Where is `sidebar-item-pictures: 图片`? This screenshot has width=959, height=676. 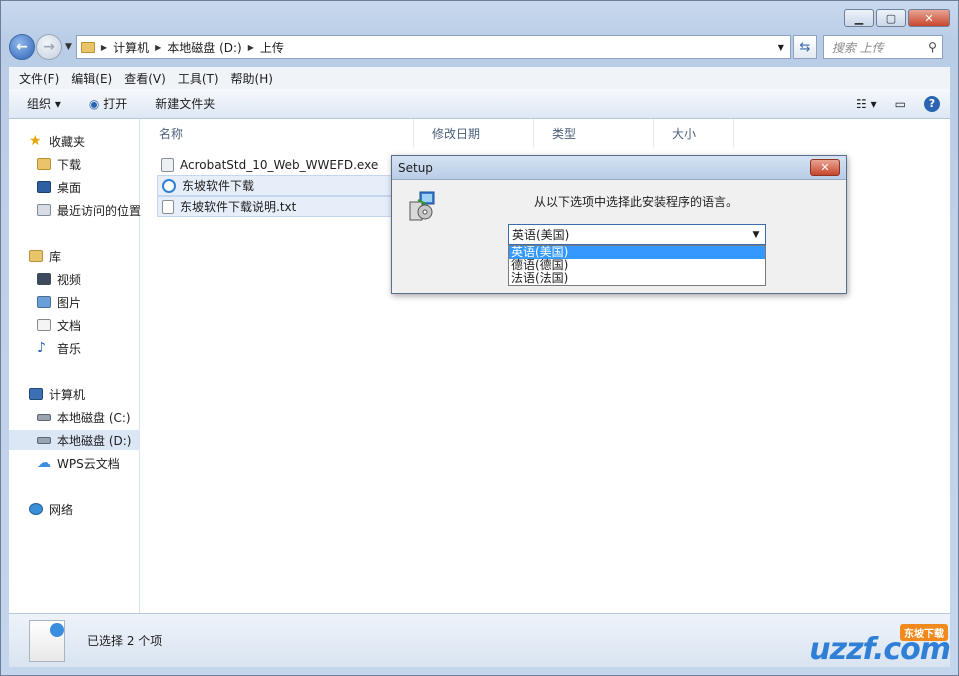 sidebar-item-pictures: 图片 is located at coordinates (59, 302).